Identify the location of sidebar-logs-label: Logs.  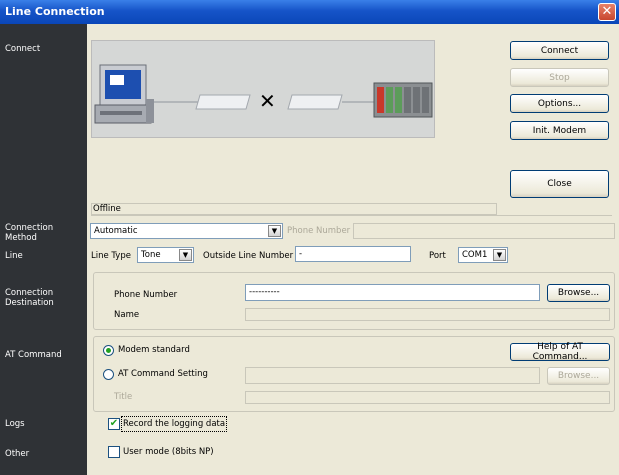
(15, 424).